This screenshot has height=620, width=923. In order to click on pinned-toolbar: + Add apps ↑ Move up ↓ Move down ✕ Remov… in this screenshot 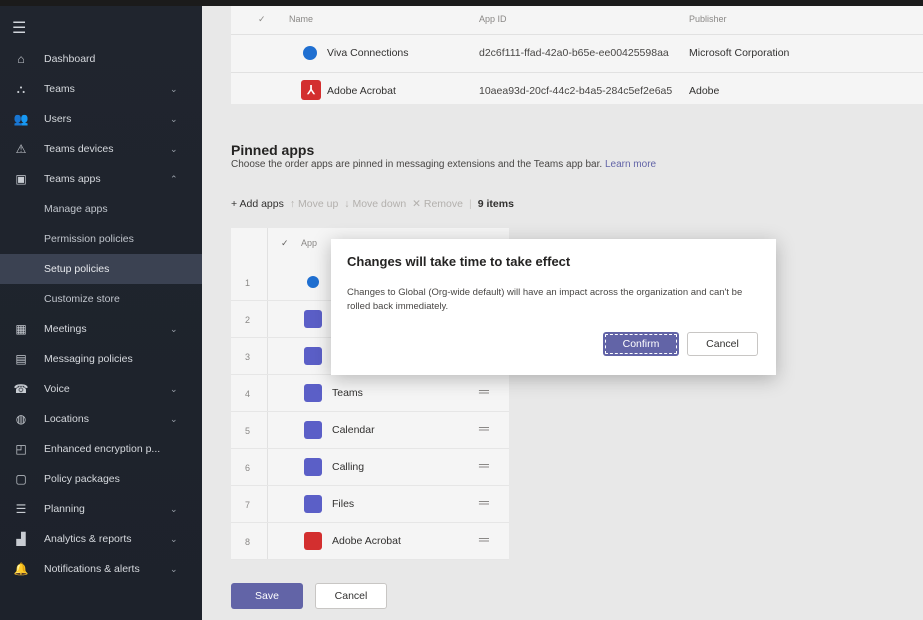, I will do `click(372, 204)`.